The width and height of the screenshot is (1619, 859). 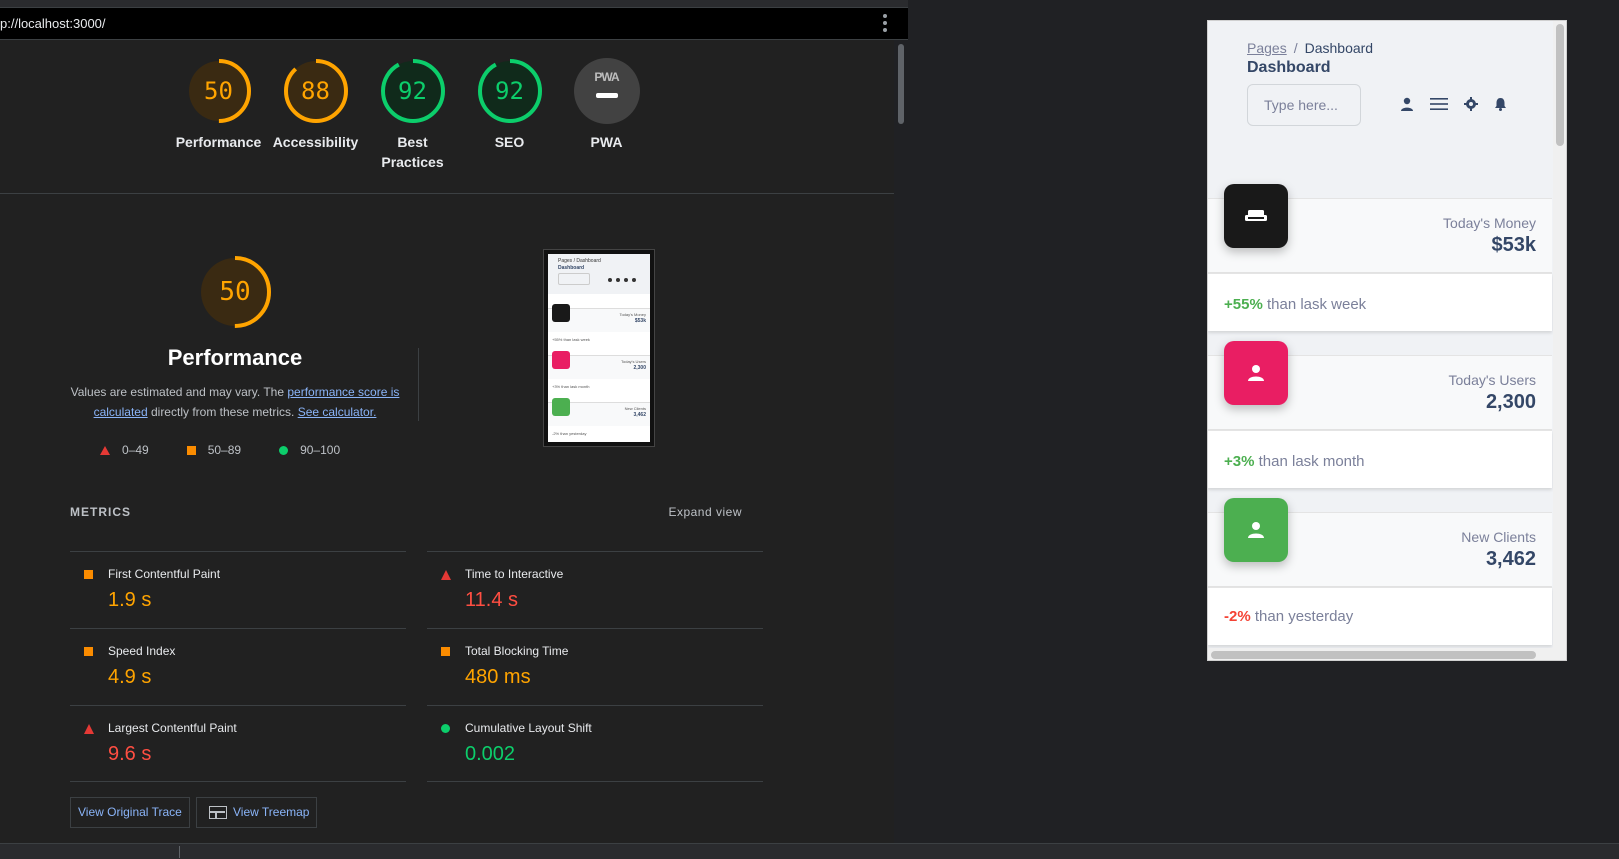 What do you see at coordinates (172, 728) in the screenshot?
I see `metric-name: Largest Contentful Paint` at bounding box center [172, 728].